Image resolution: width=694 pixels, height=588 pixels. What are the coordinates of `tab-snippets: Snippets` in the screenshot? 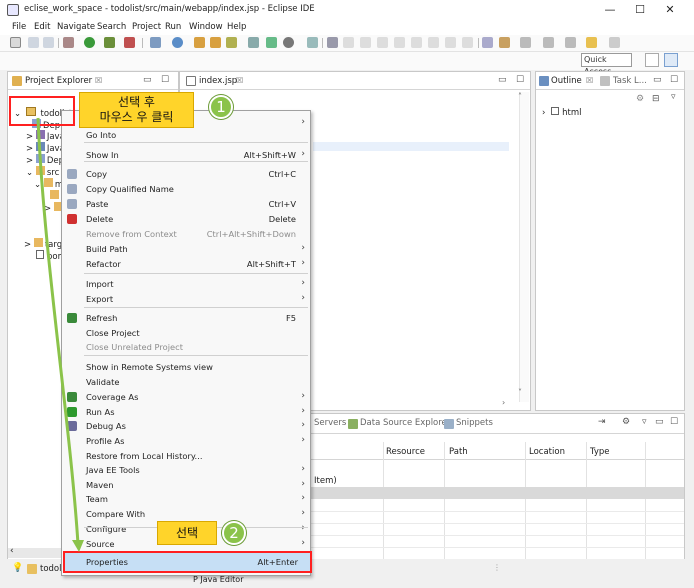 It's located at (474, 423).